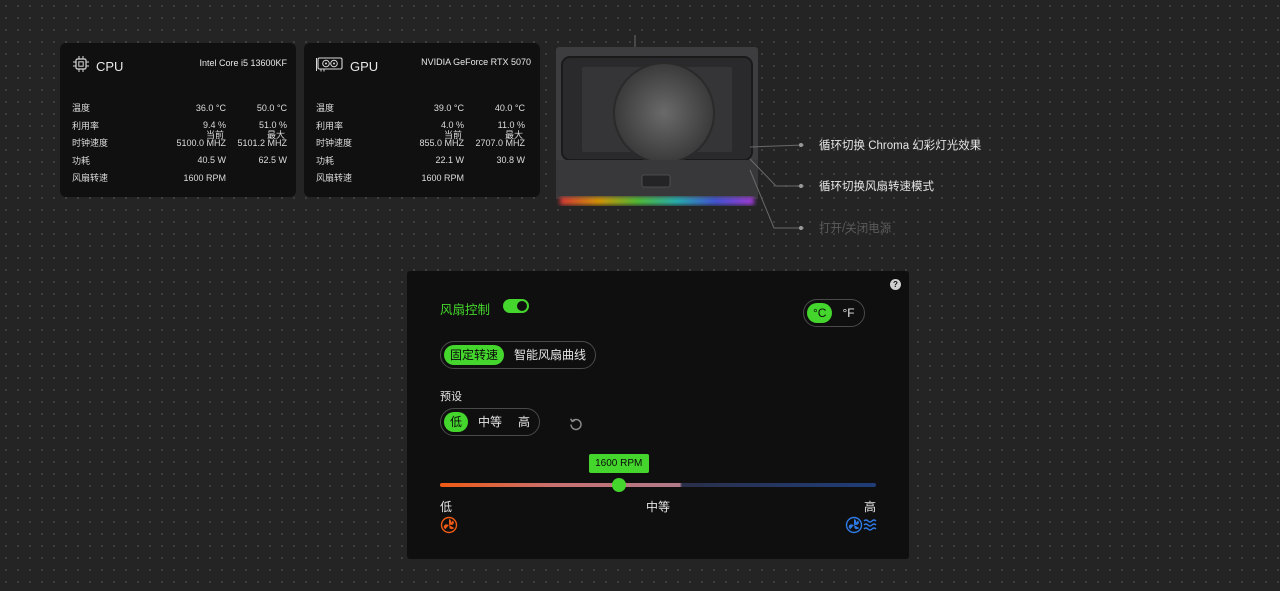 The image size is (1280, 591). I want to click on fan-speed-slider-track, so click(658, 485).